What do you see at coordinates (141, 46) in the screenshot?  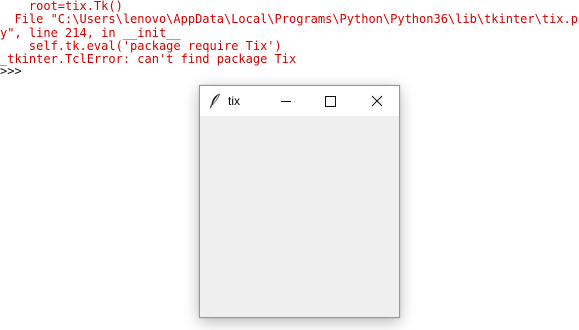 I see `traceback-line-4: self.tk.eval('package require Tix')` at bounding box center [141, 46].